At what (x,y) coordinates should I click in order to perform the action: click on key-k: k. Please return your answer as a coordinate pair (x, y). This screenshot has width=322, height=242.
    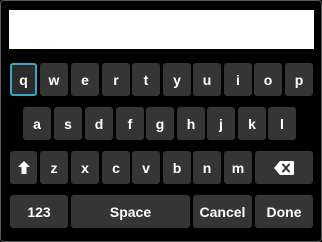
    Looking at the image, I should click on (252, 123).